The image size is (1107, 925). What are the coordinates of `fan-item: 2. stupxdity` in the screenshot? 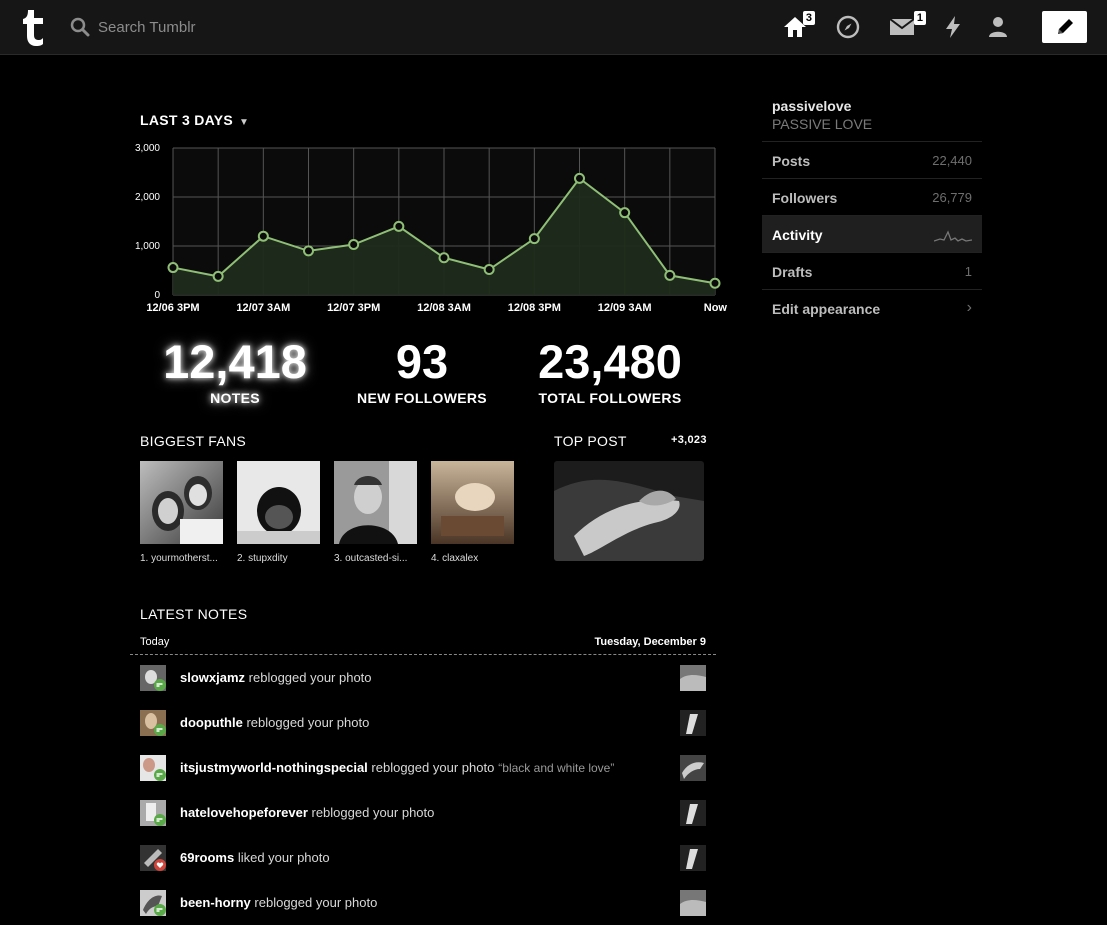 It's located at (278, 512).